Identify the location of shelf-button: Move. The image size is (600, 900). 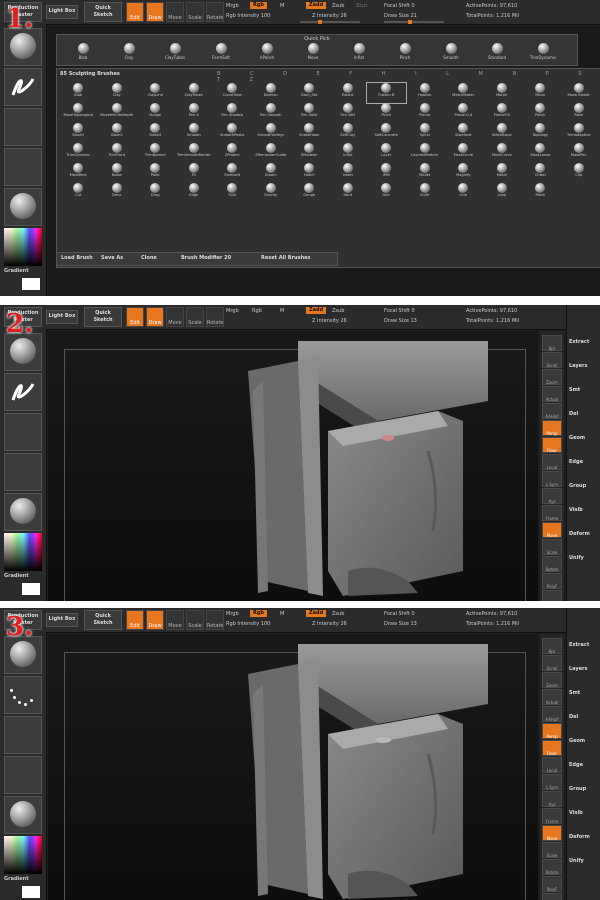
(552, 530).